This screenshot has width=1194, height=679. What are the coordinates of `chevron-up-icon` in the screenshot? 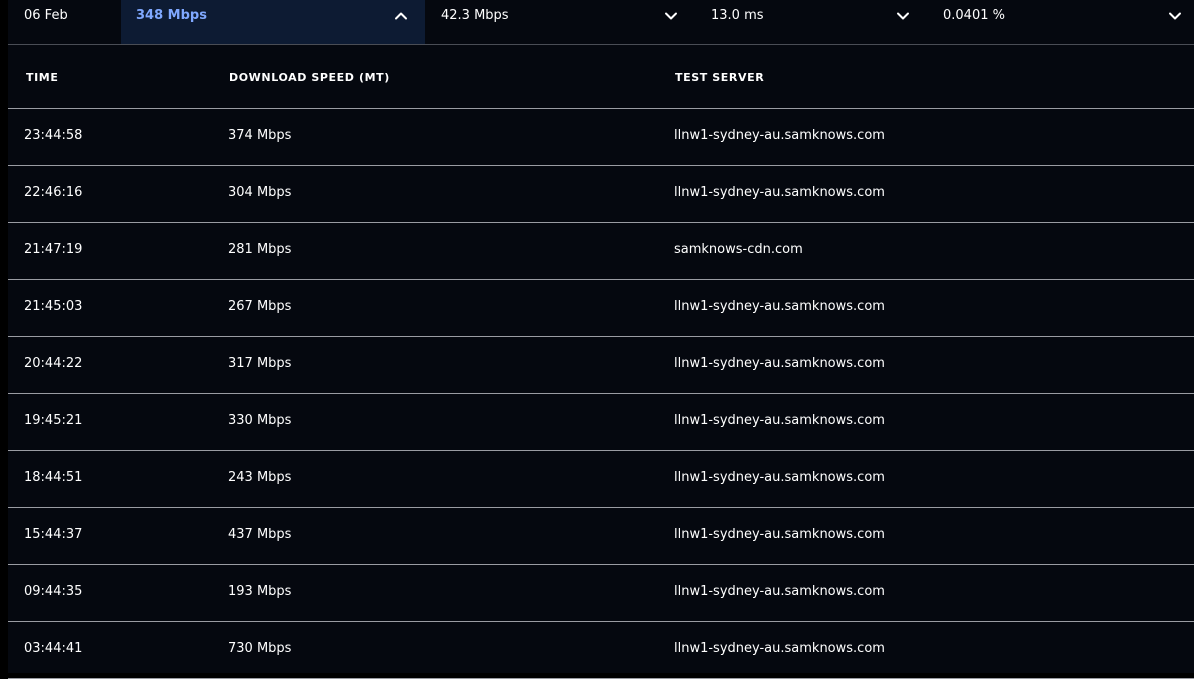 It's located at (401, 16).